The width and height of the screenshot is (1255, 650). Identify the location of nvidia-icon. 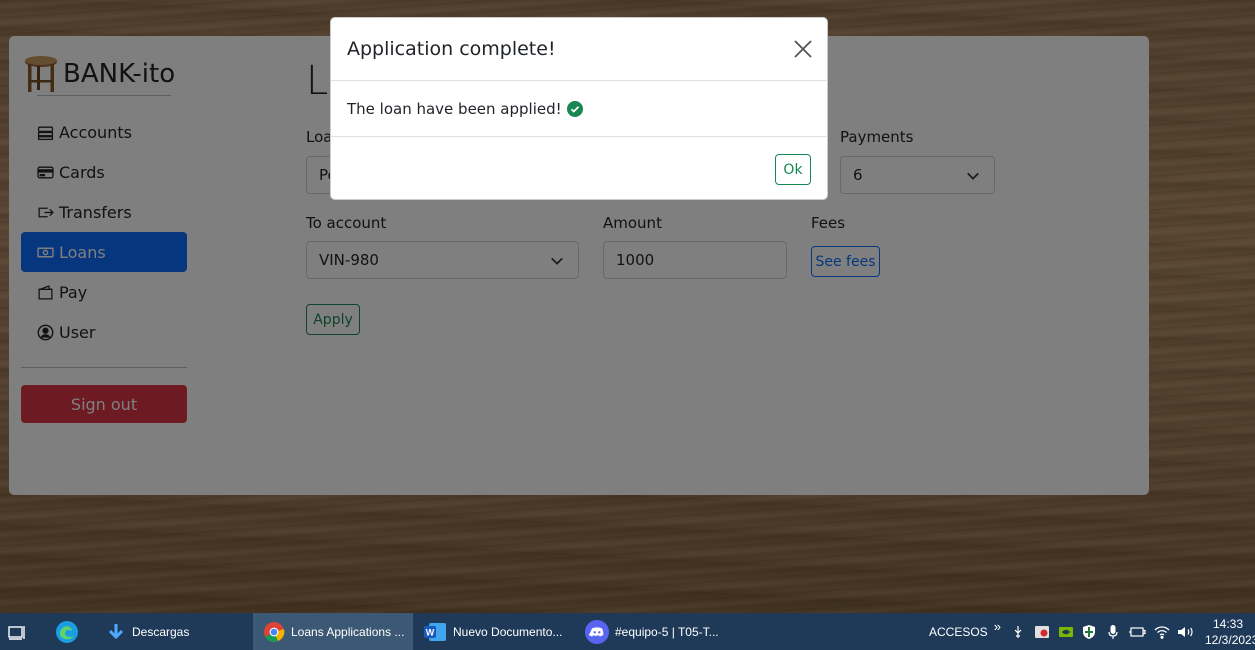
(1066, 632).